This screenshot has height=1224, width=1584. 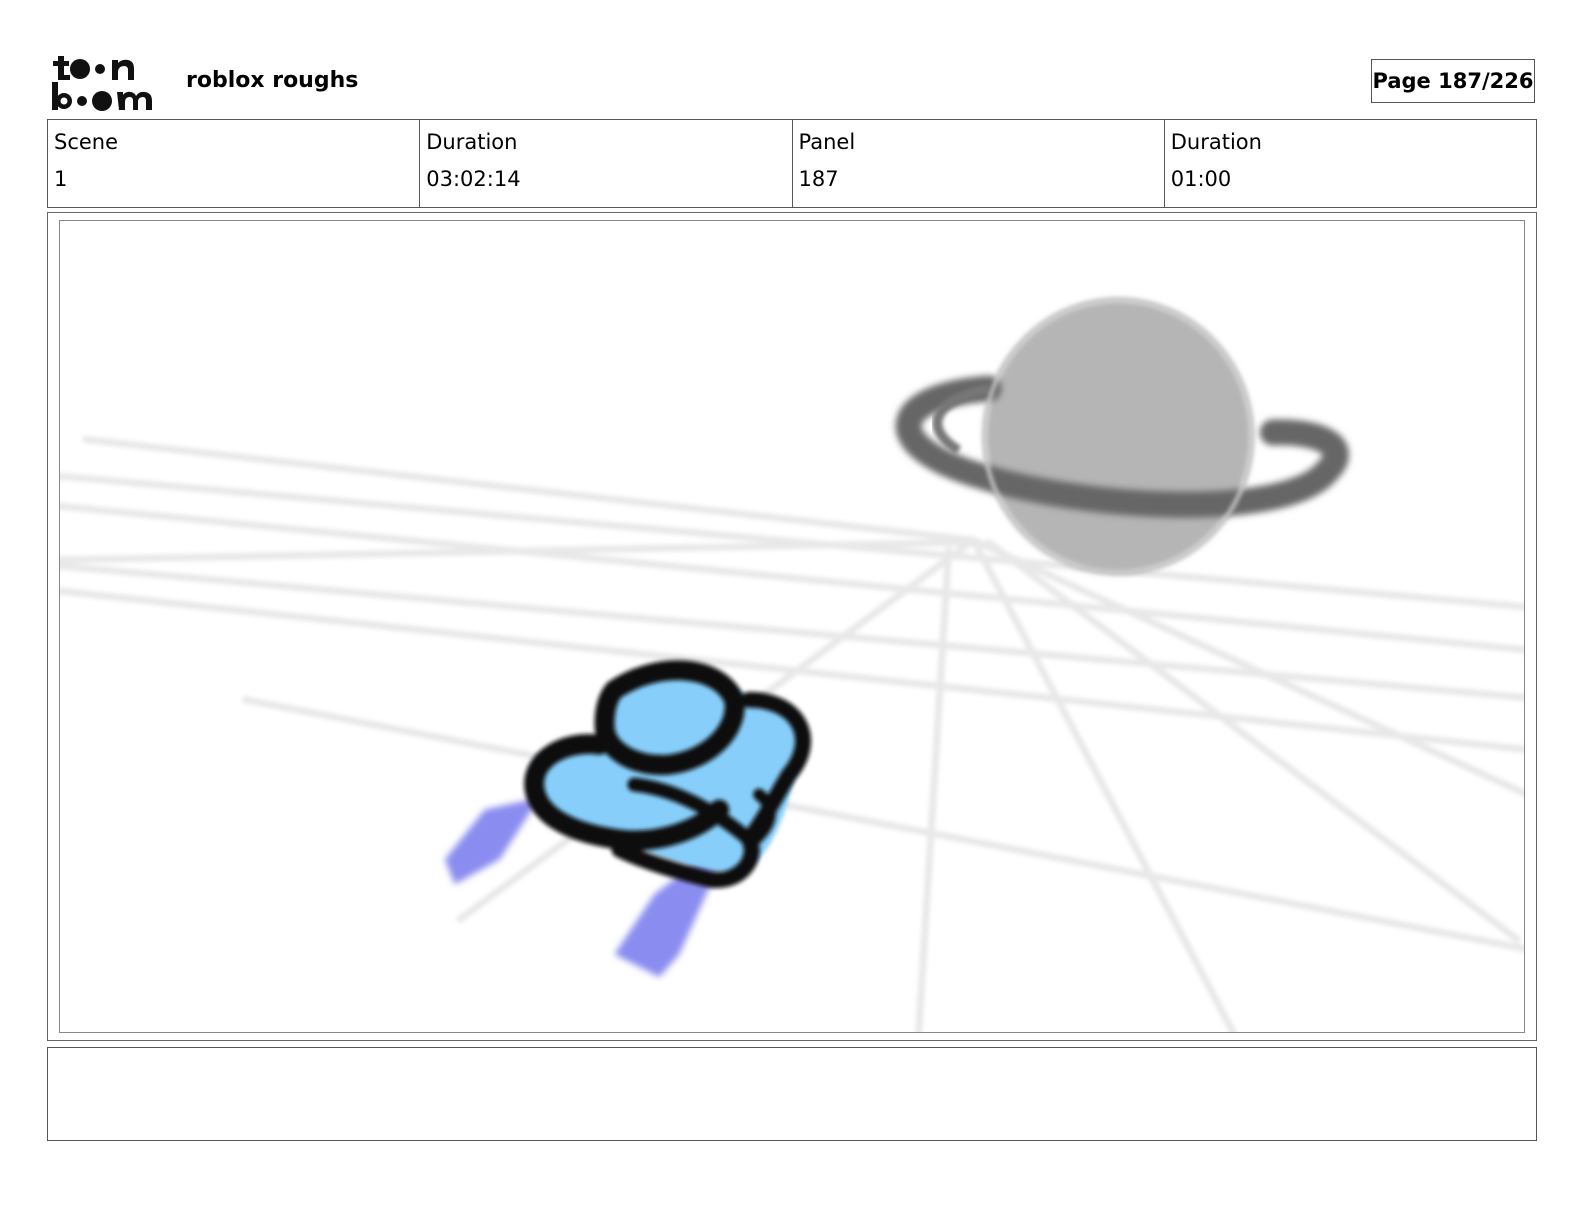 What do you see at coordinates (979, 163) in the screenshot?
I see `panel-cell: Panel 187` at bounding box center [979, 163].